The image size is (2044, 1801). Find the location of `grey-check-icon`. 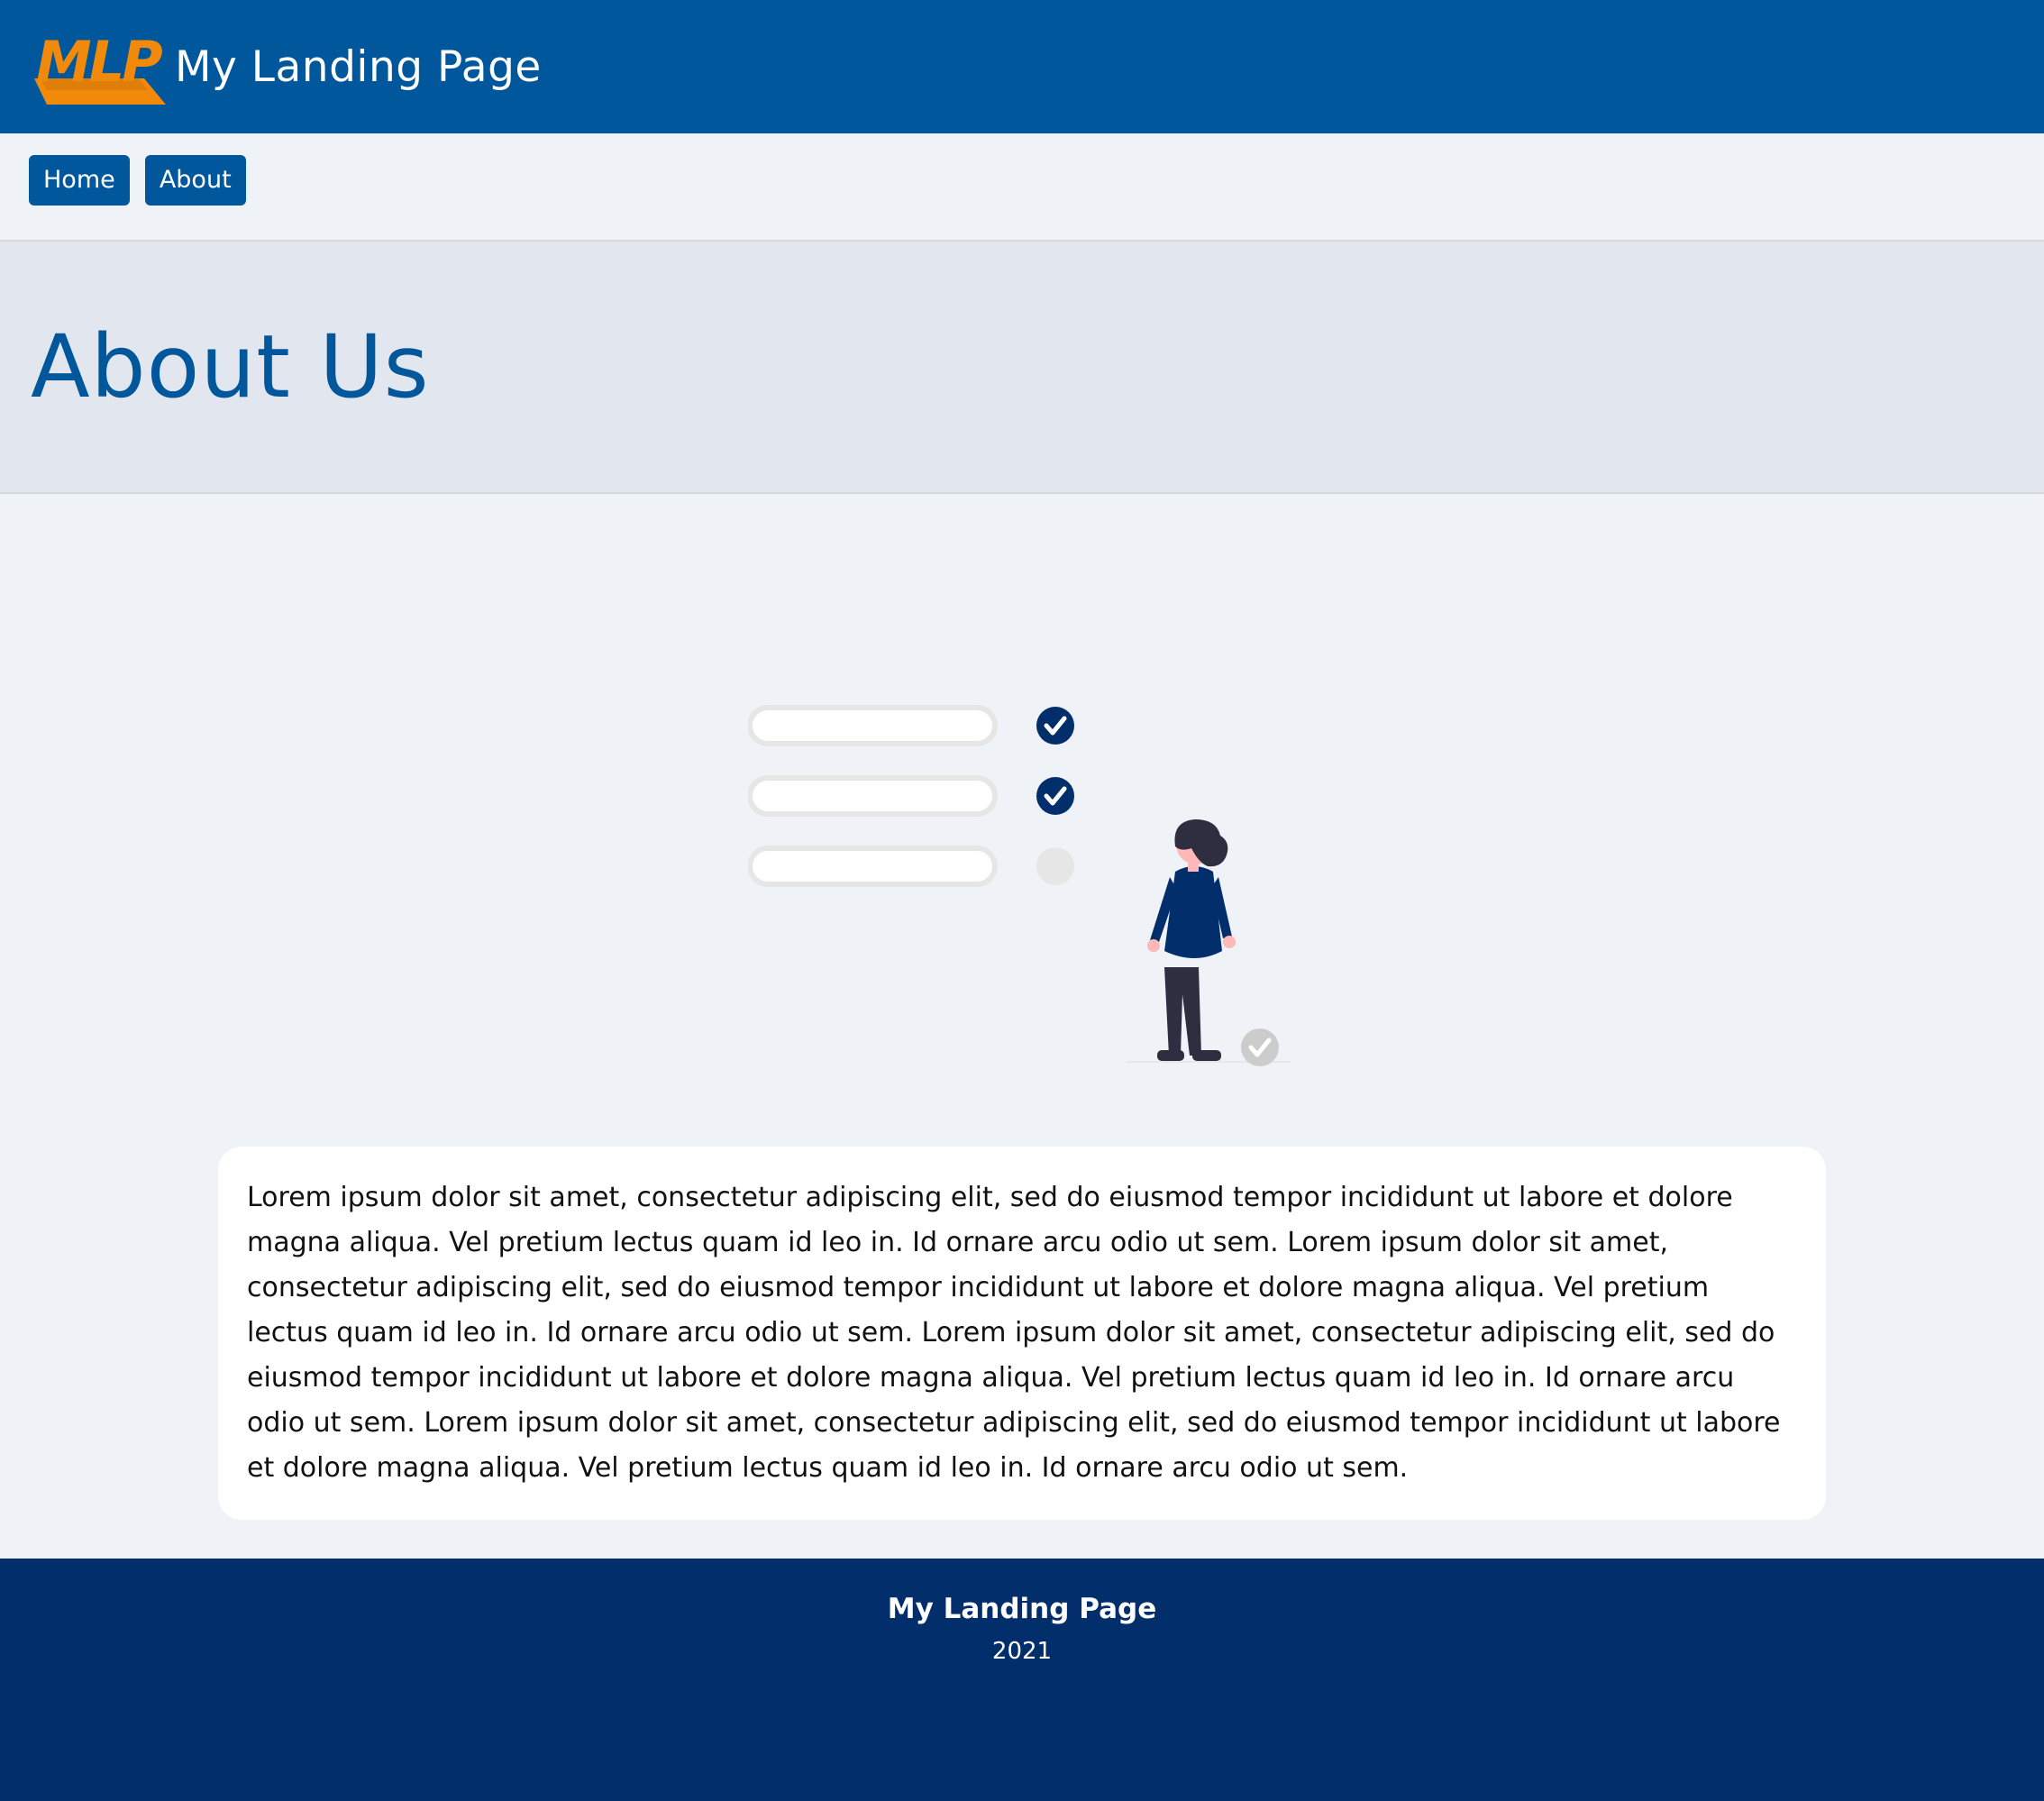

grey-check-icon is located at coordinates (1260, 1047).